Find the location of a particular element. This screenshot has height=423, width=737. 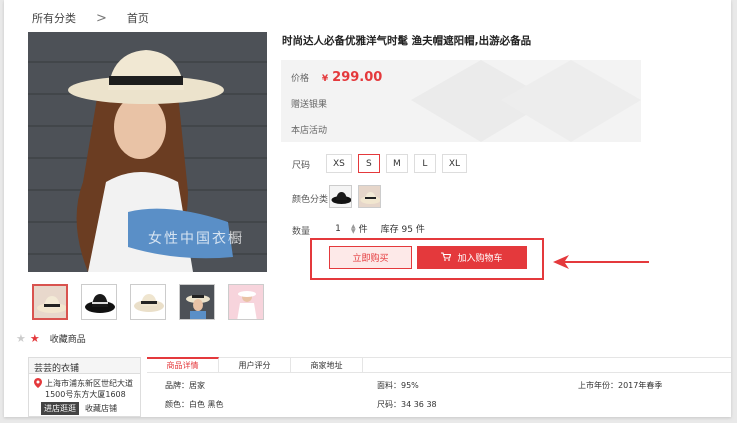

enter-store-button: 进店逛逛 is located at coordinates (60, 408).